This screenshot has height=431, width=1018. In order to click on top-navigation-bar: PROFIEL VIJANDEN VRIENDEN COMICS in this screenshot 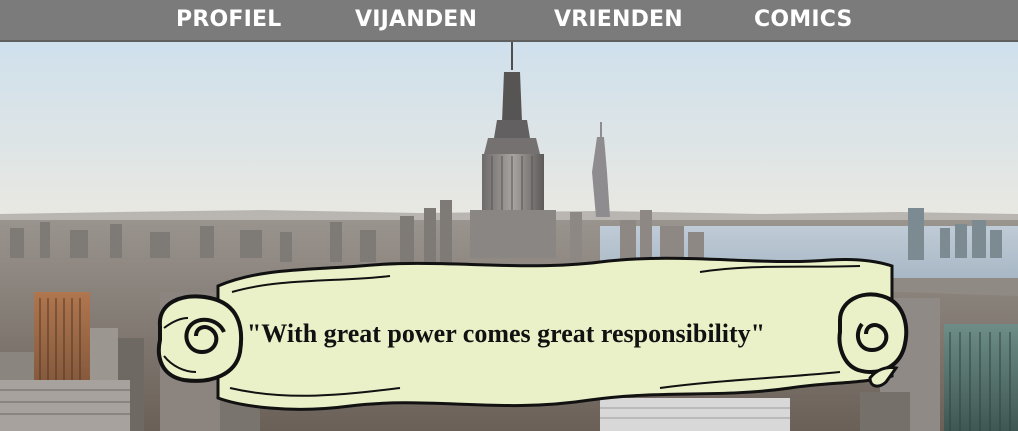, I will do `click(509, 21)`.